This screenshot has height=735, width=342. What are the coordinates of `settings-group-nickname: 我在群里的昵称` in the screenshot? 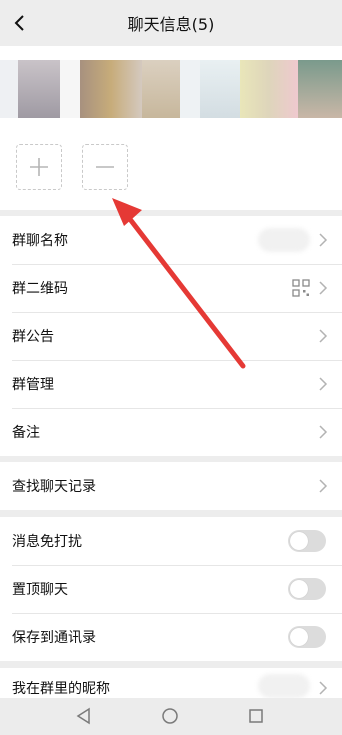 It's located at (171, 683).